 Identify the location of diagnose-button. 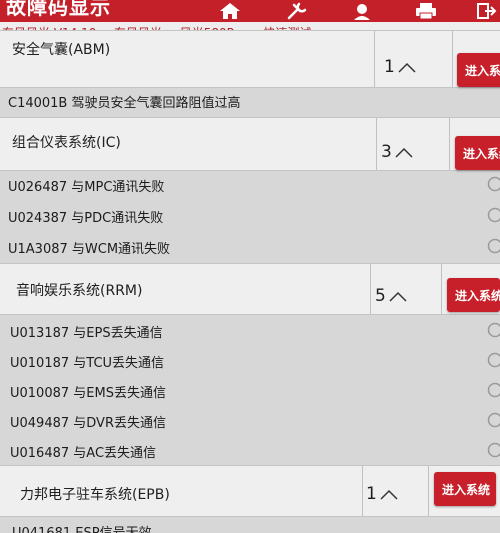
(296, 11).